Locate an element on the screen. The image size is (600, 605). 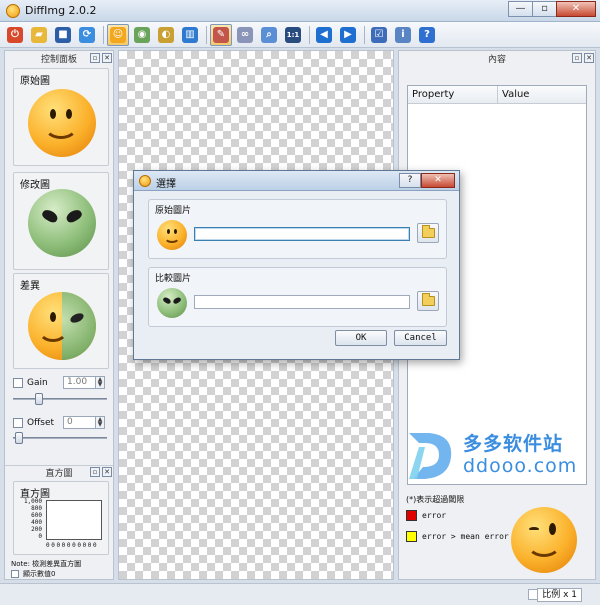
histogram-panel-title: 直方圖 is located at coordinates (59, 474).